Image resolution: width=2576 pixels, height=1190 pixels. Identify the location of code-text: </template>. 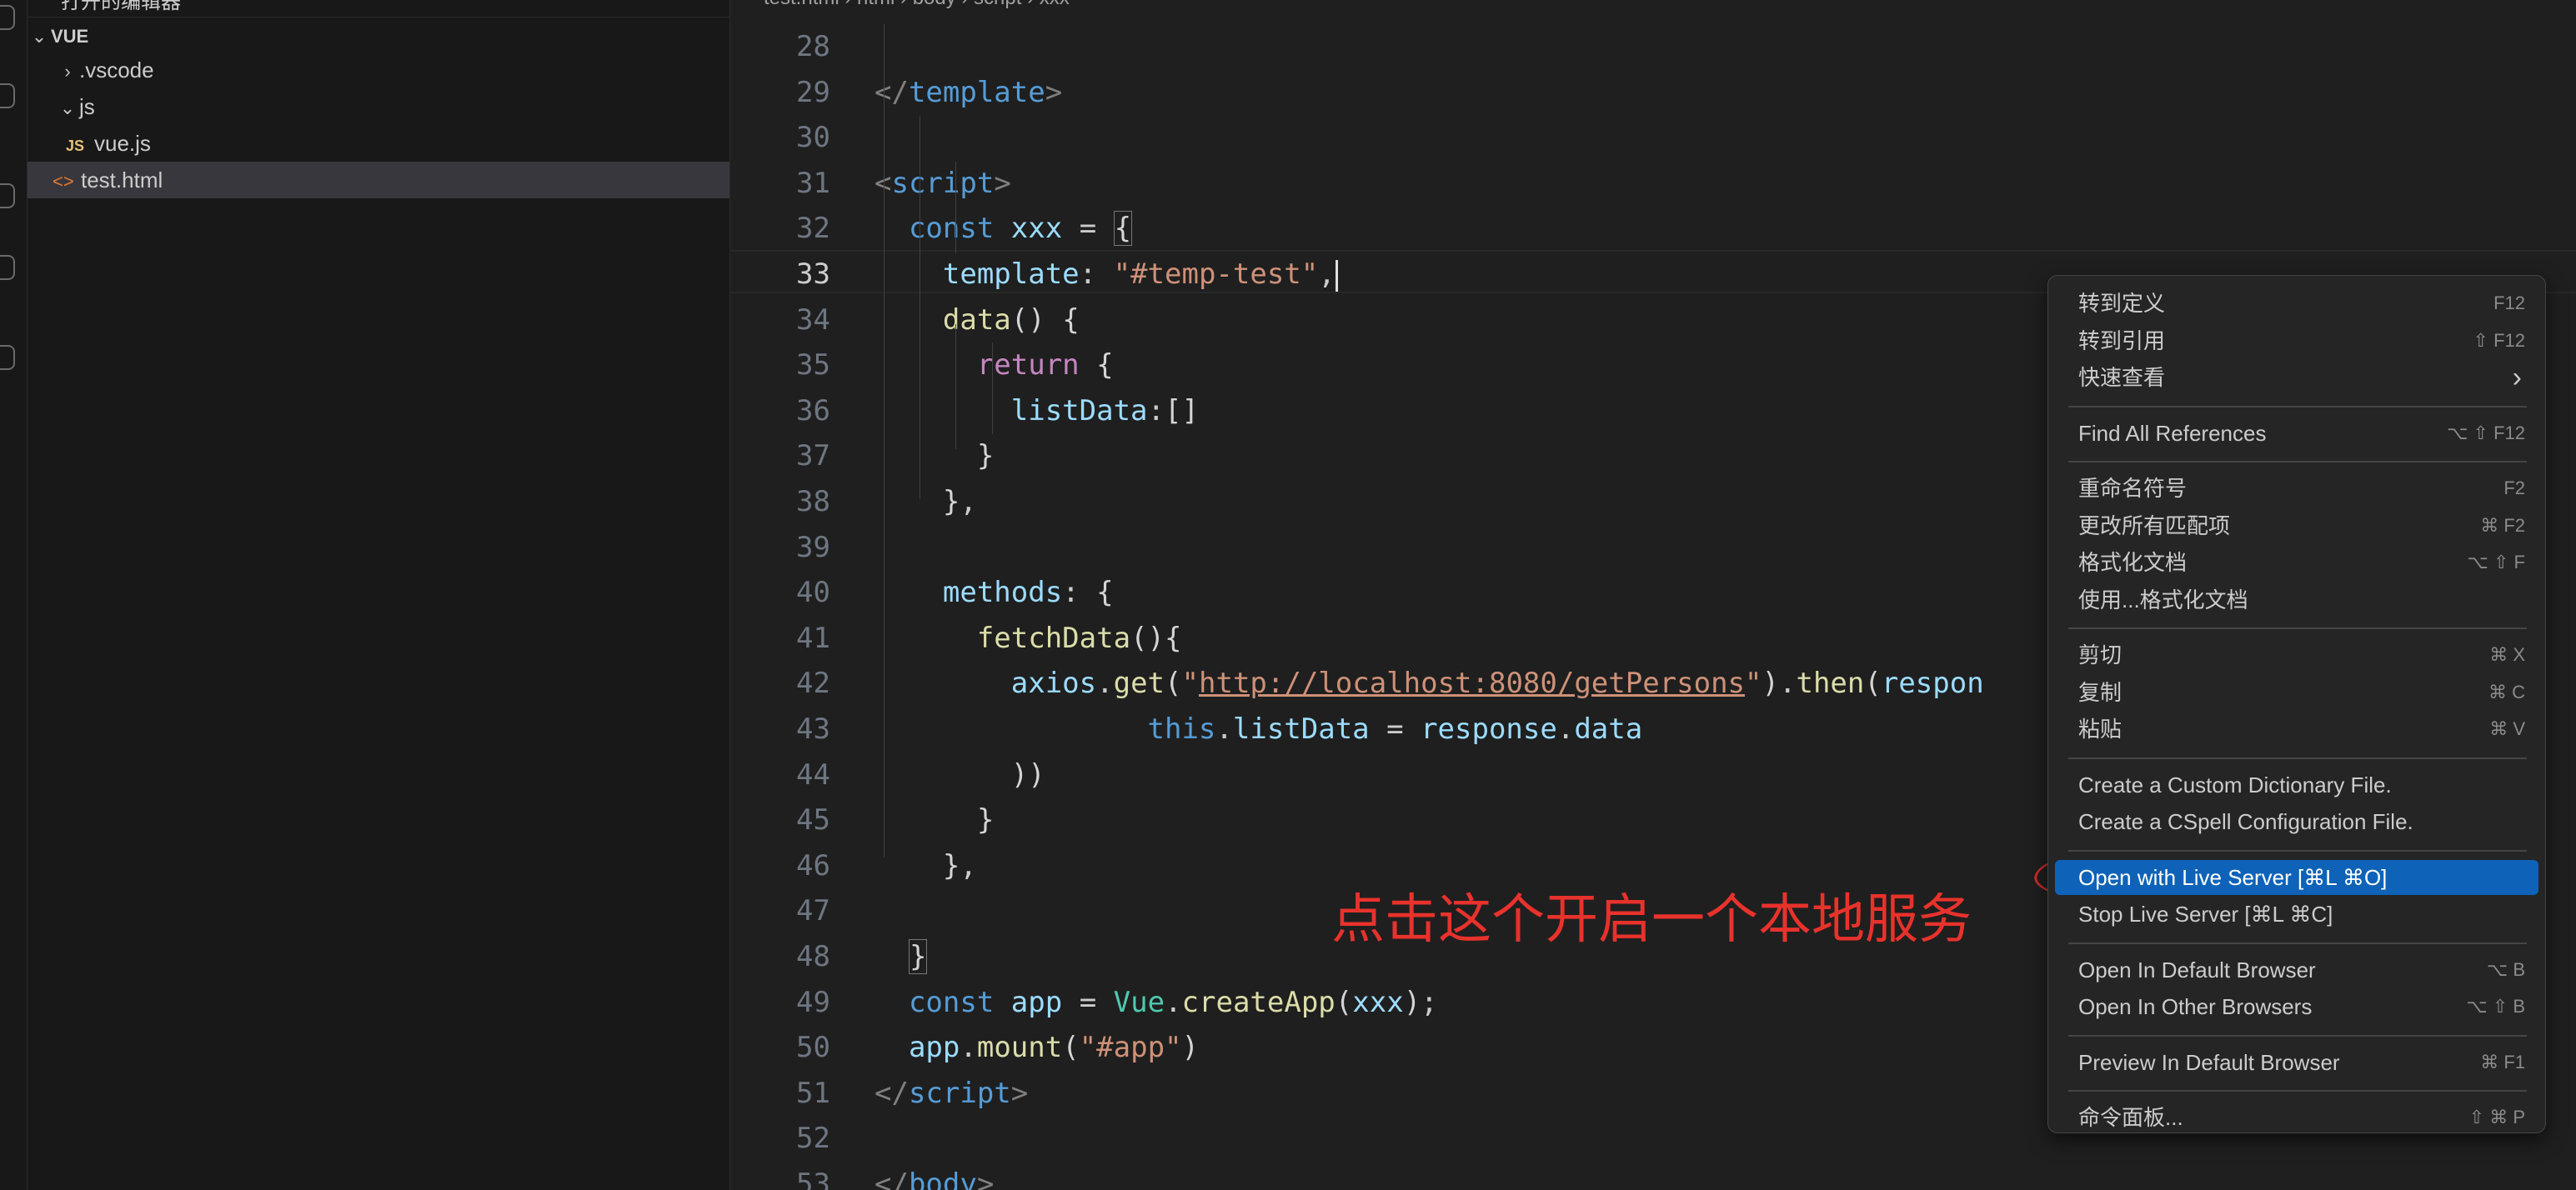
(968, 92).